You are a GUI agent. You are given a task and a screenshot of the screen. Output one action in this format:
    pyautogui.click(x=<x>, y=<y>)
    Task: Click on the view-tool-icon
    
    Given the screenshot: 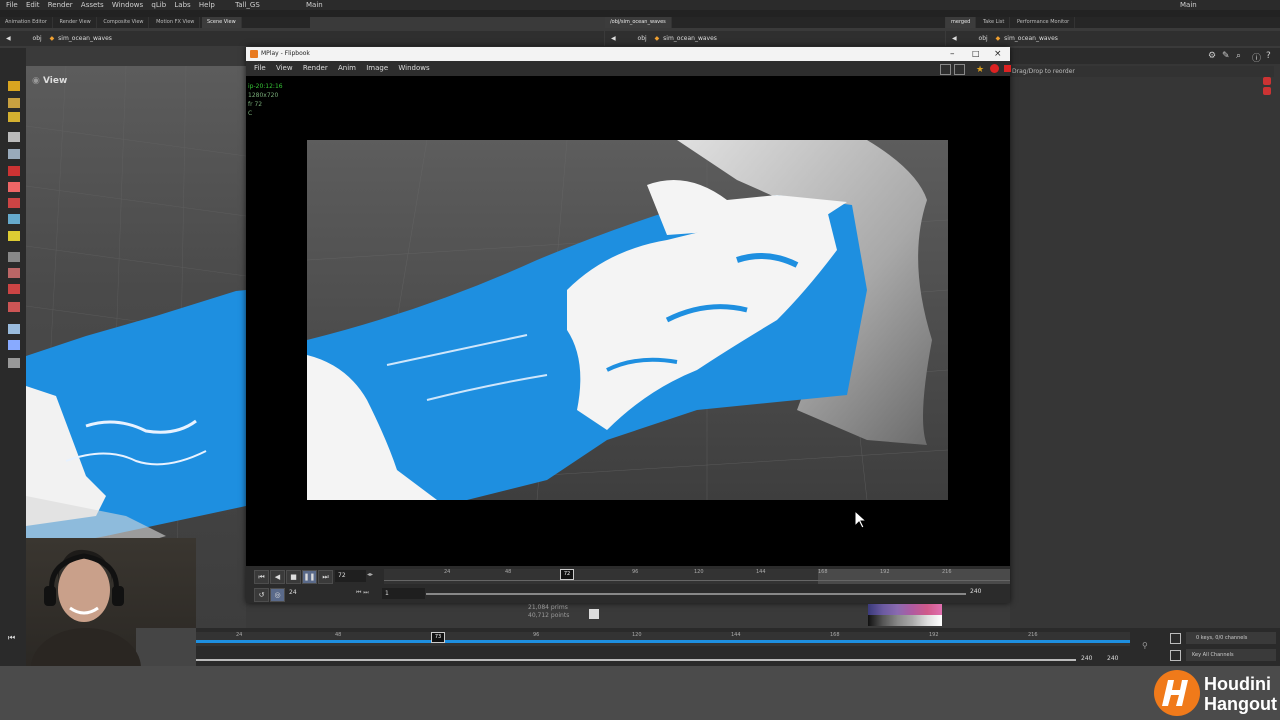 What is the action you would take?
    pyautogui.click(x=14, y=329)
    